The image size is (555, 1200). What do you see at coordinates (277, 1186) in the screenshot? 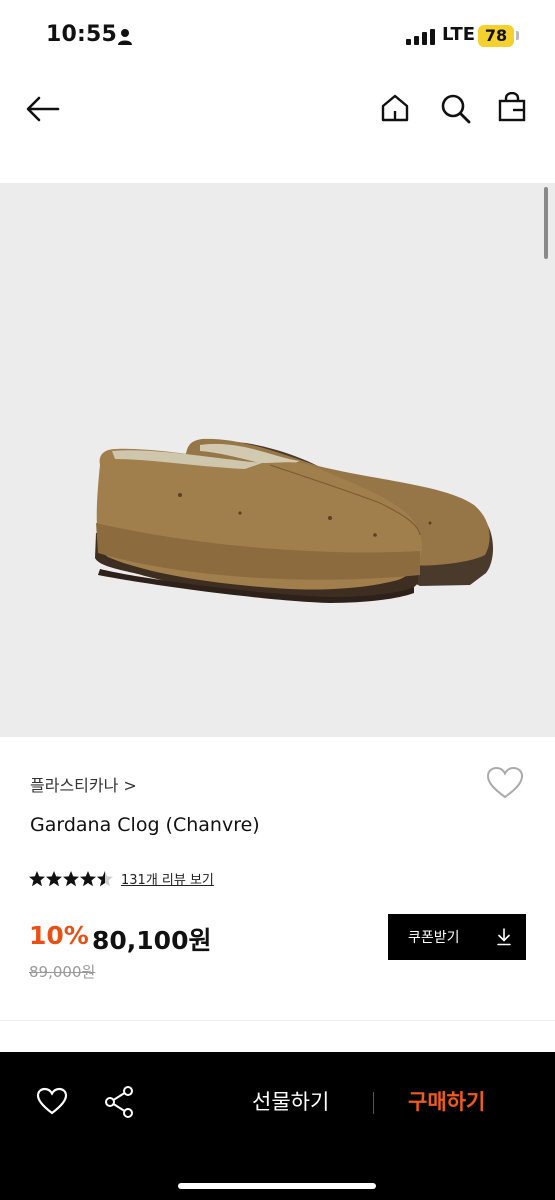
I see `home-indicator` at bounding box center [277, 1186].